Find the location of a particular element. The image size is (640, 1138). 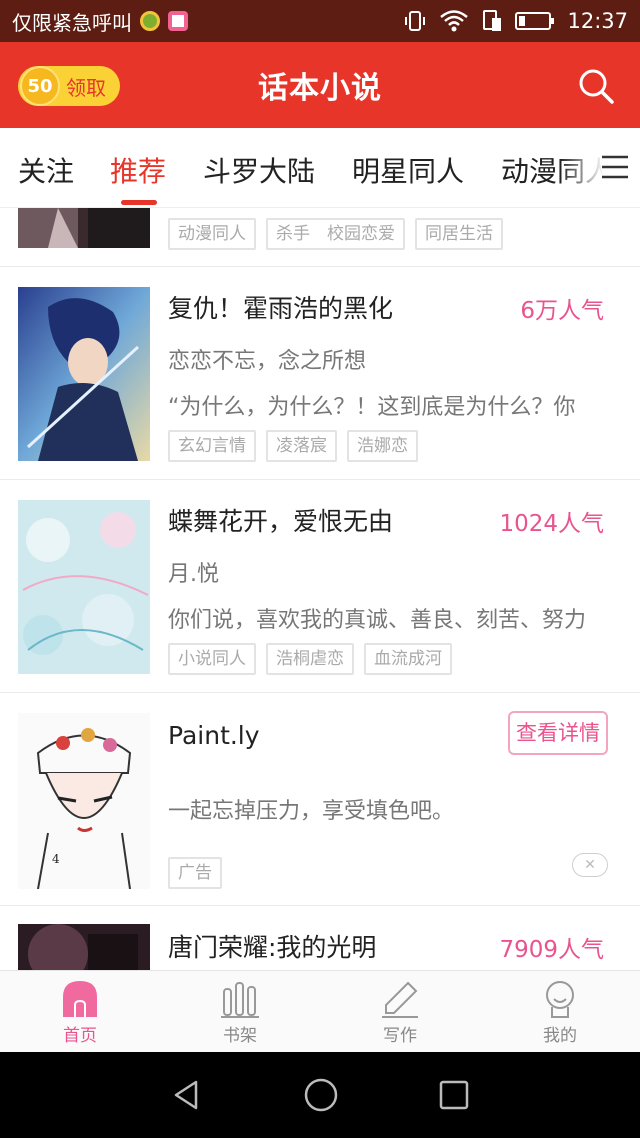

list-item: 动漫同人 杀手 校园恋爱 同居生活 is located at coordinates (320, 237).